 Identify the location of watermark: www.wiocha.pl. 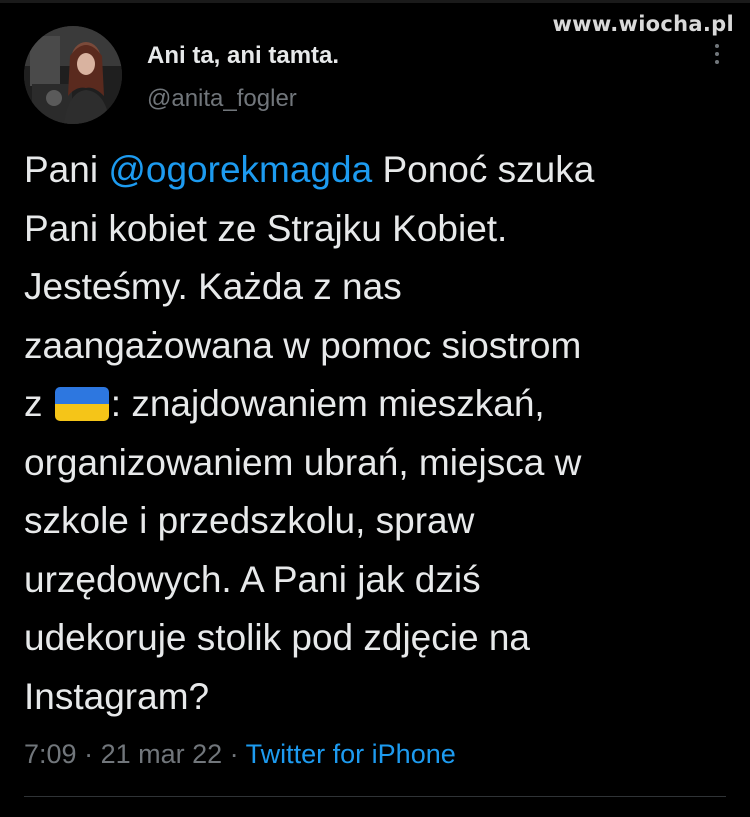
(643, 24).